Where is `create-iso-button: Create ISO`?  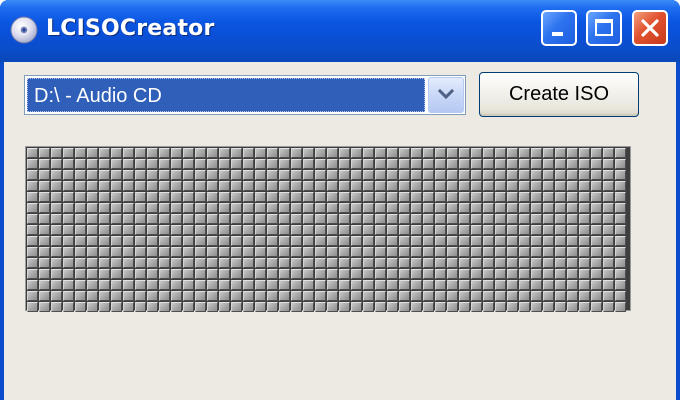 create-iso-button: Create ISO is located at coordinates (559, 94).